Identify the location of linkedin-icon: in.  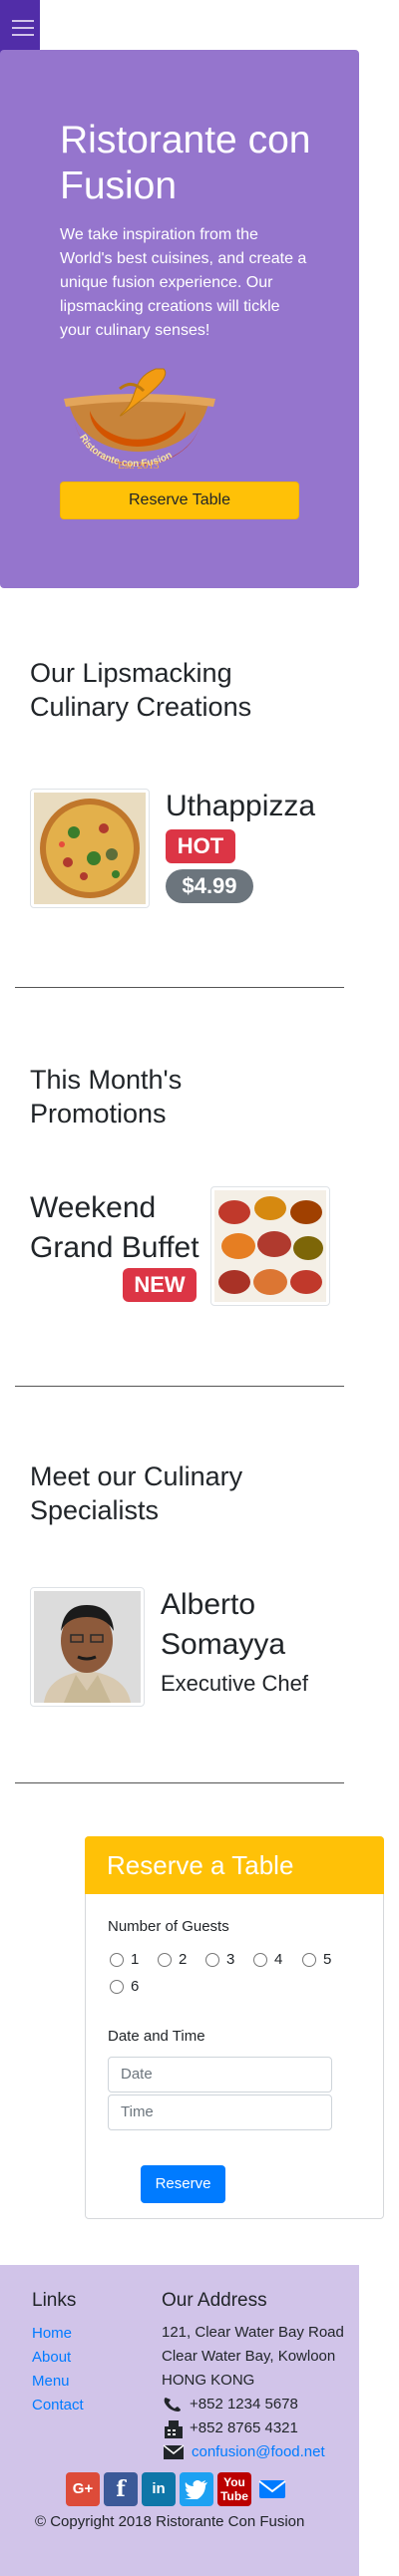
(159, 2489).